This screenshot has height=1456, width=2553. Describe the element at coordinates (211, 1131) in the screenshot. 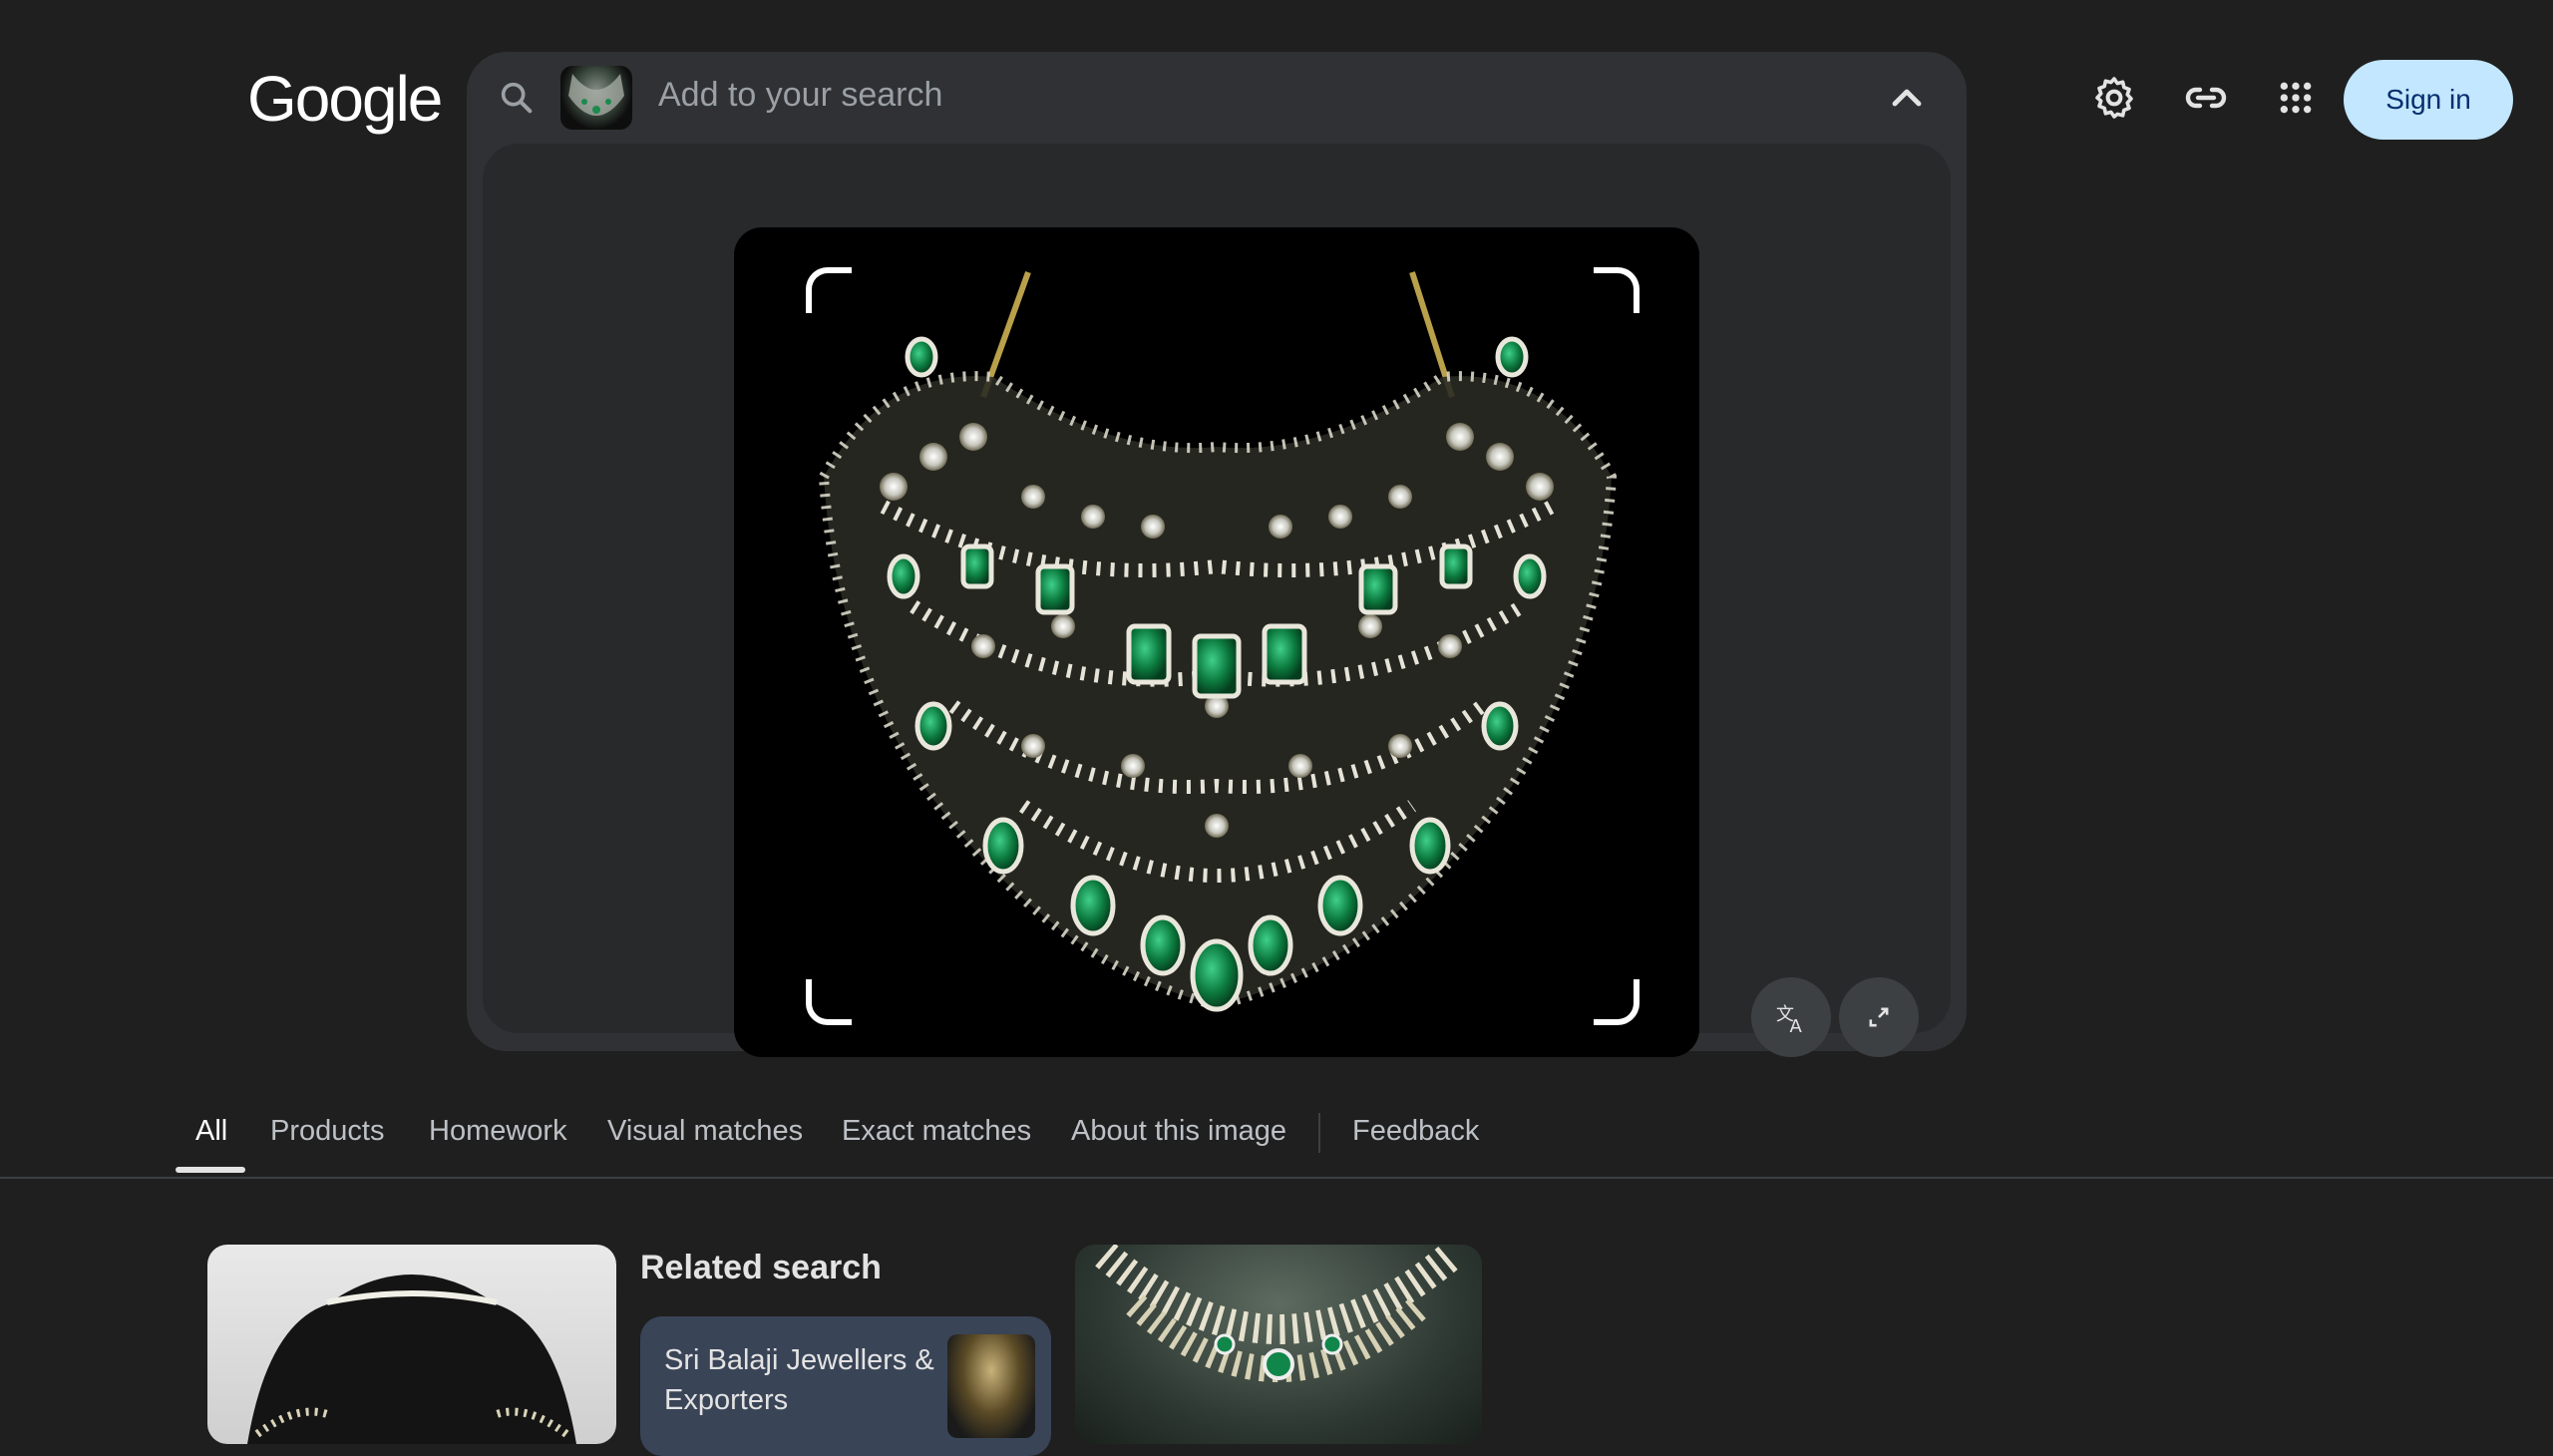

I see `tab-all: All` at that location.